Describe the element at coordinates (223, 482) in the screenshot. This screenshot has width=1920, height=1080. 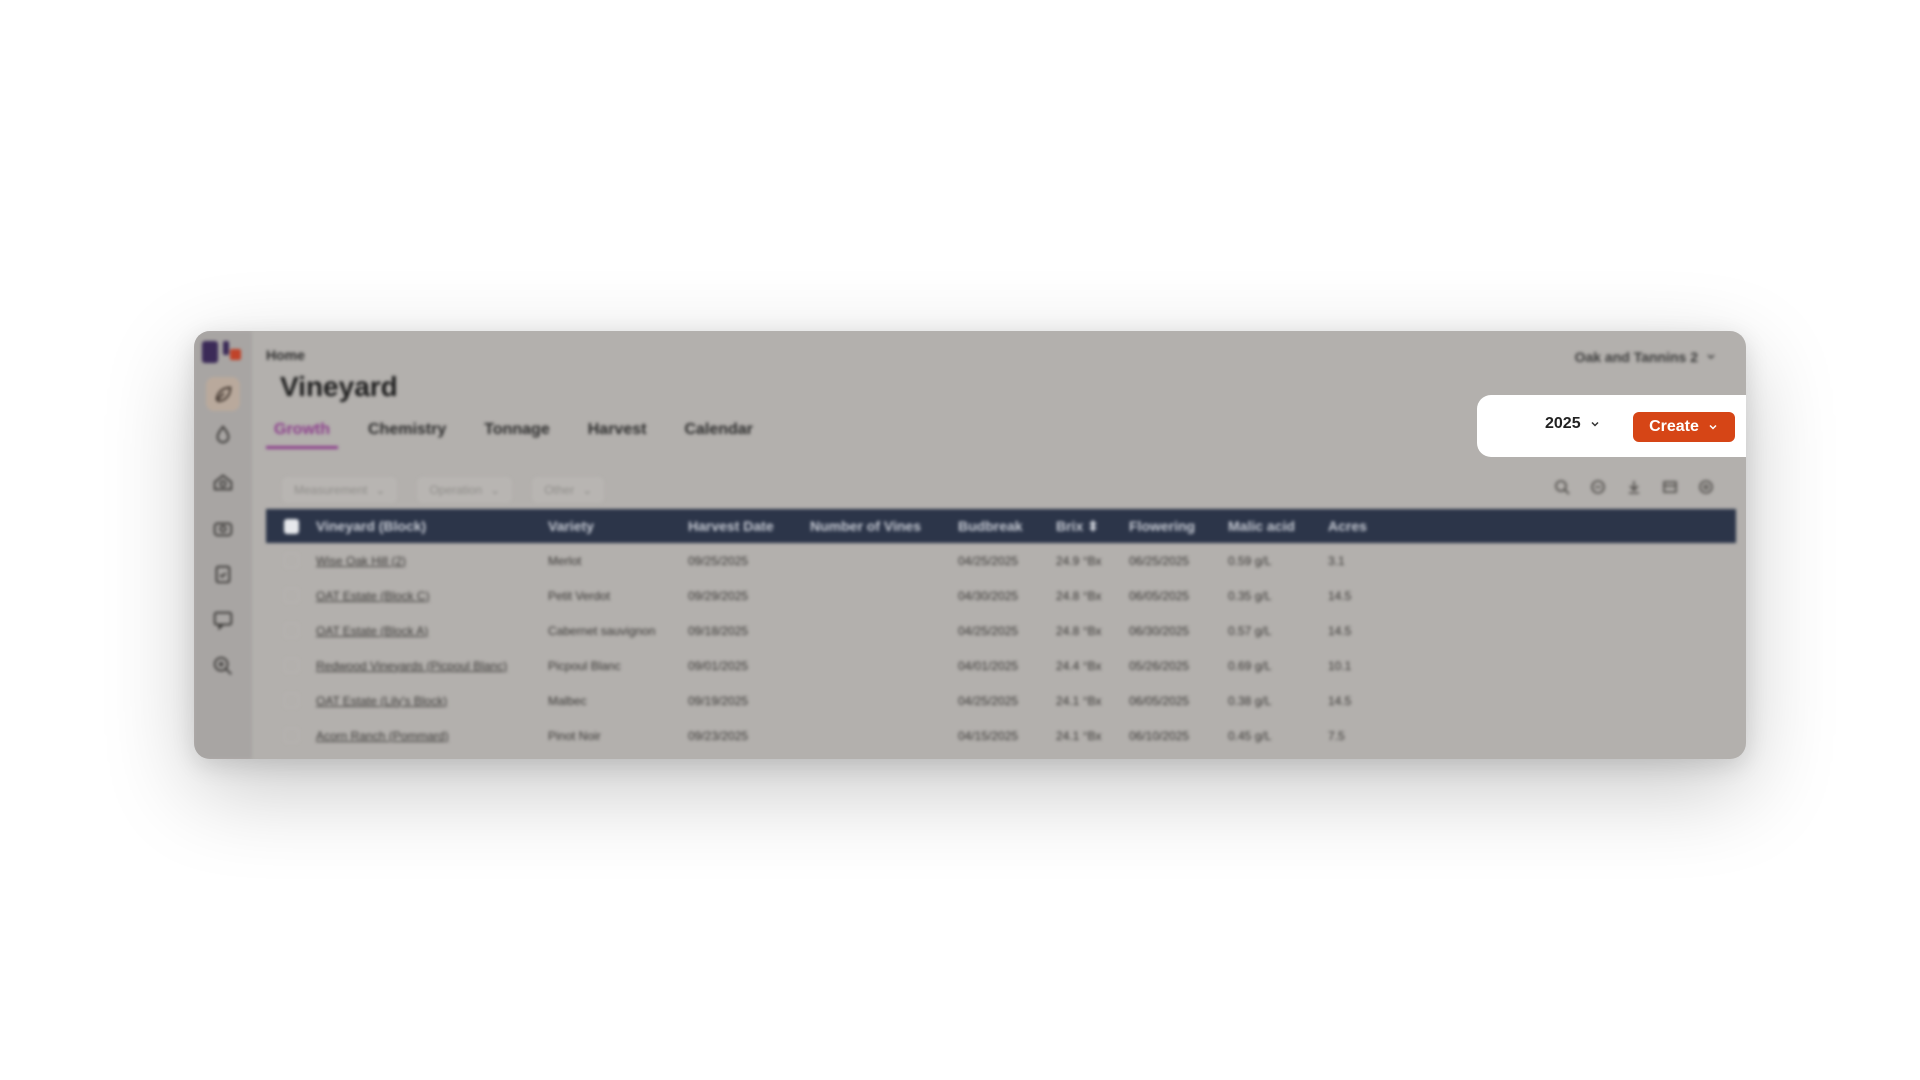
I see `nav-barrel-icon` at that location.